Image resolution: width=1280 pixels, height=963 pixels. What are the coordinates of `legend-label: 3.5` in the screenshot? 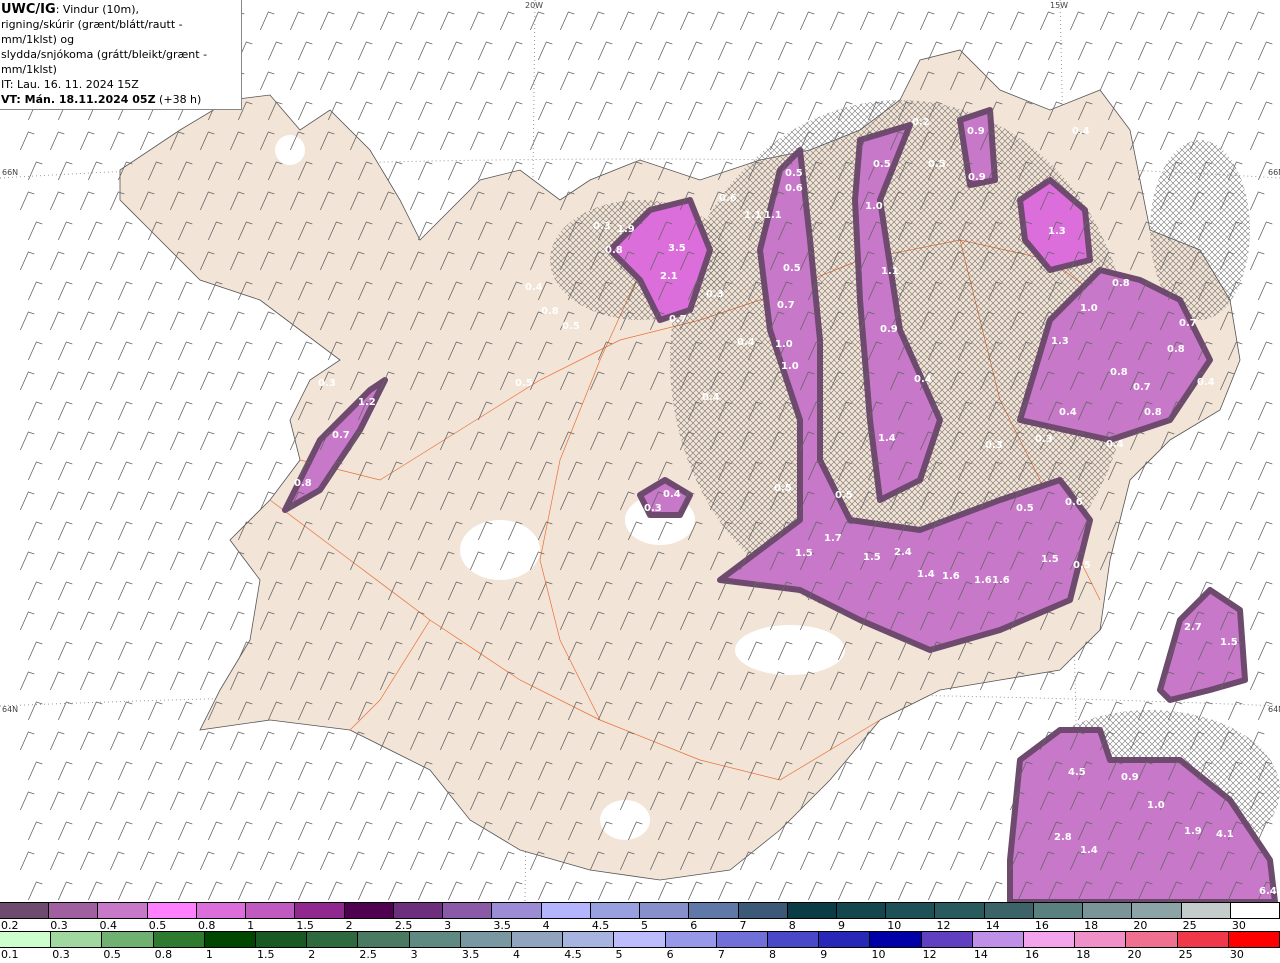 It's located at (470, 954).